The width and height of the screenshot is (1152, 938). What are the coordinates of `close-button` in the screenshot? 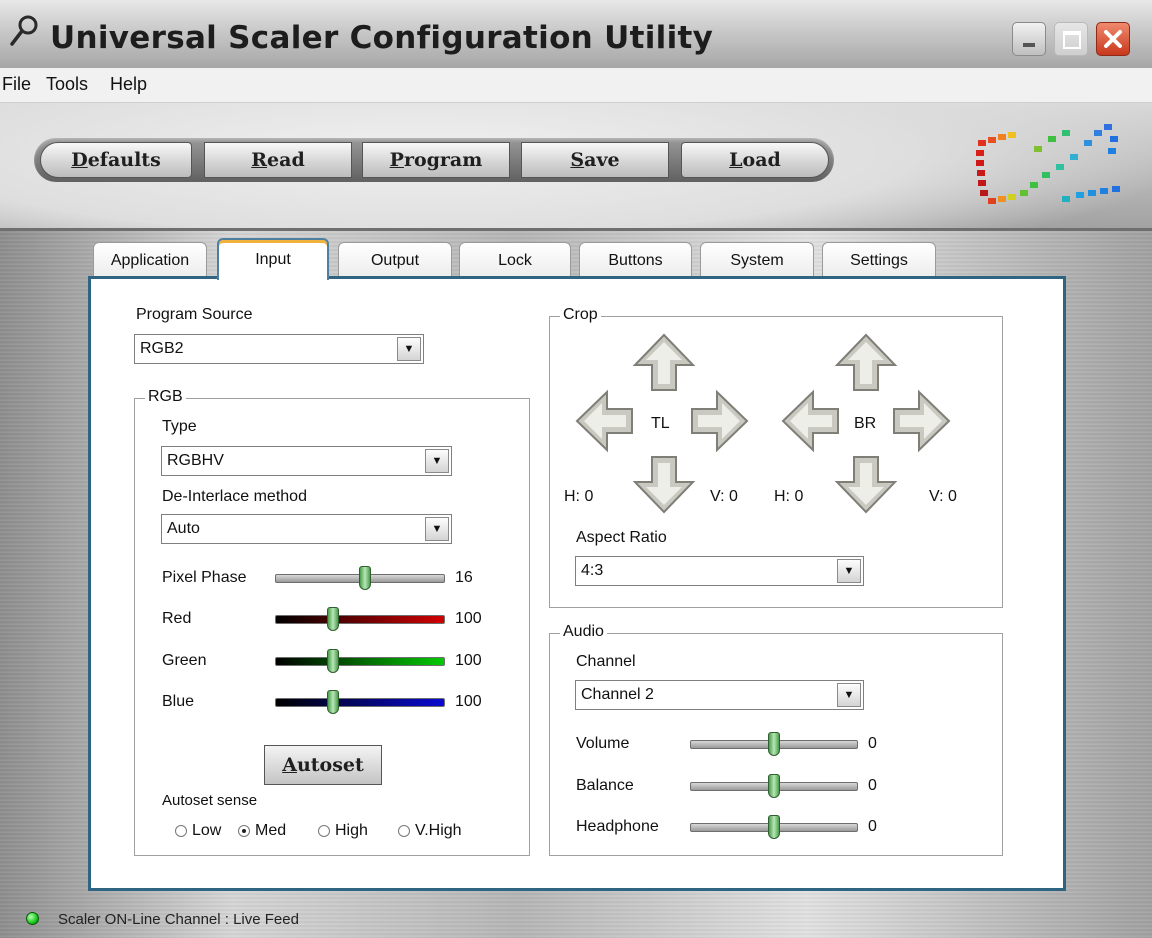 It's located at (1113, 39).